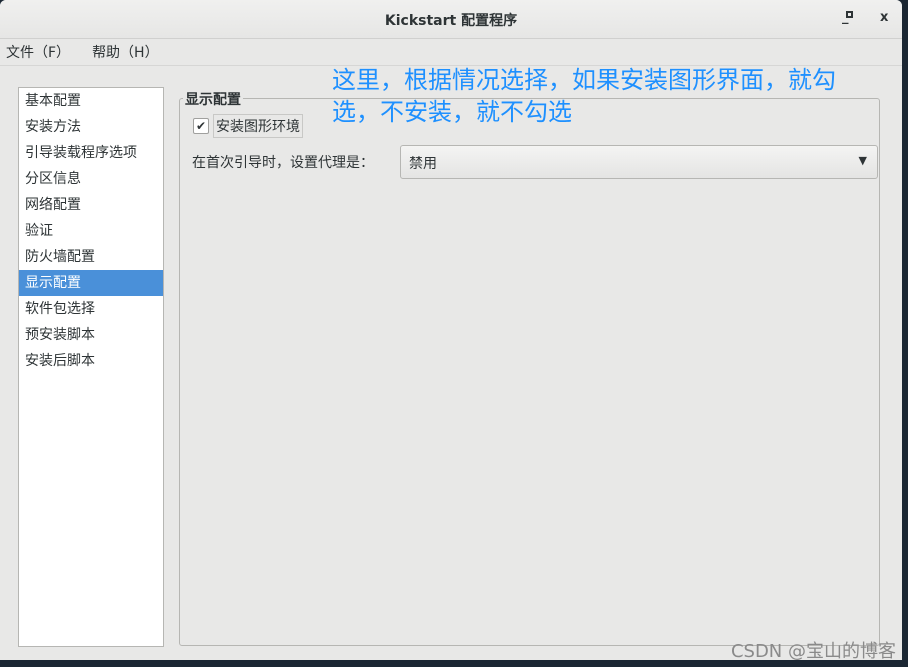 This screenshot has width=908, height=667. I want to click on proxy-select-value: 禁用, so click(423, 164).